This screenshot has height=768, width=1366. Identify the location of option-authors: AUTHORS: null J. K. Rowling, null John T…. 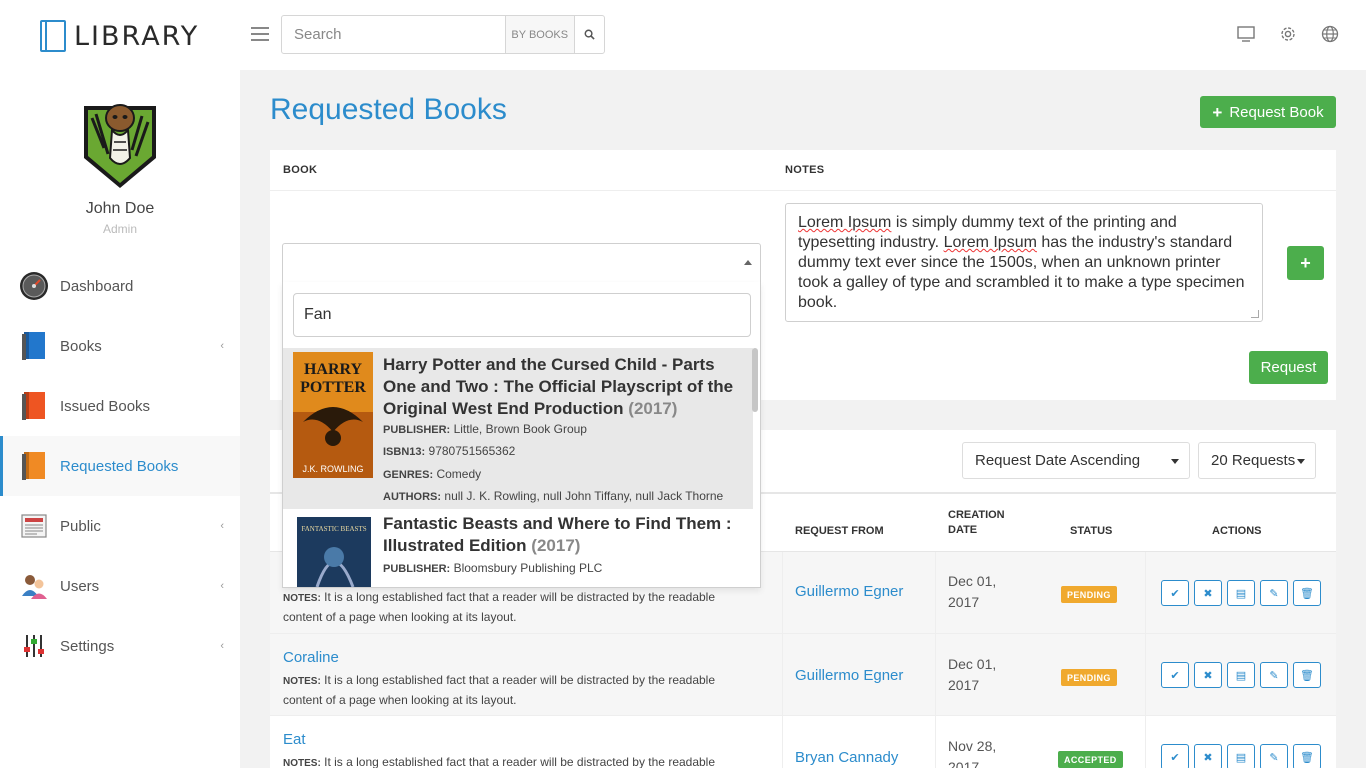
(553, 496).